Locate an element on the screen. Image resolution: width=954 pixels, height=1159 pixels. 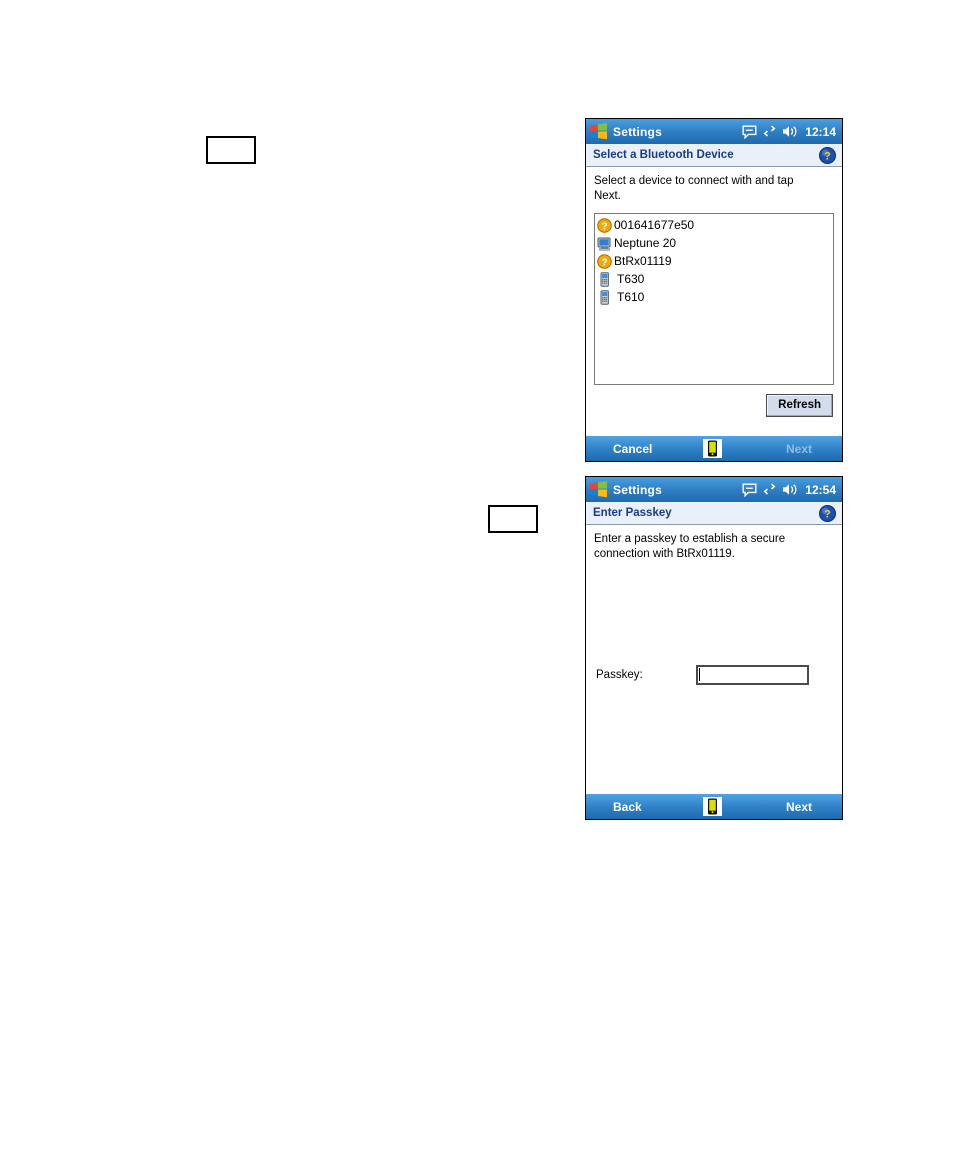
titlebar: Settings 12:14 is located at coordinates (714, 131).